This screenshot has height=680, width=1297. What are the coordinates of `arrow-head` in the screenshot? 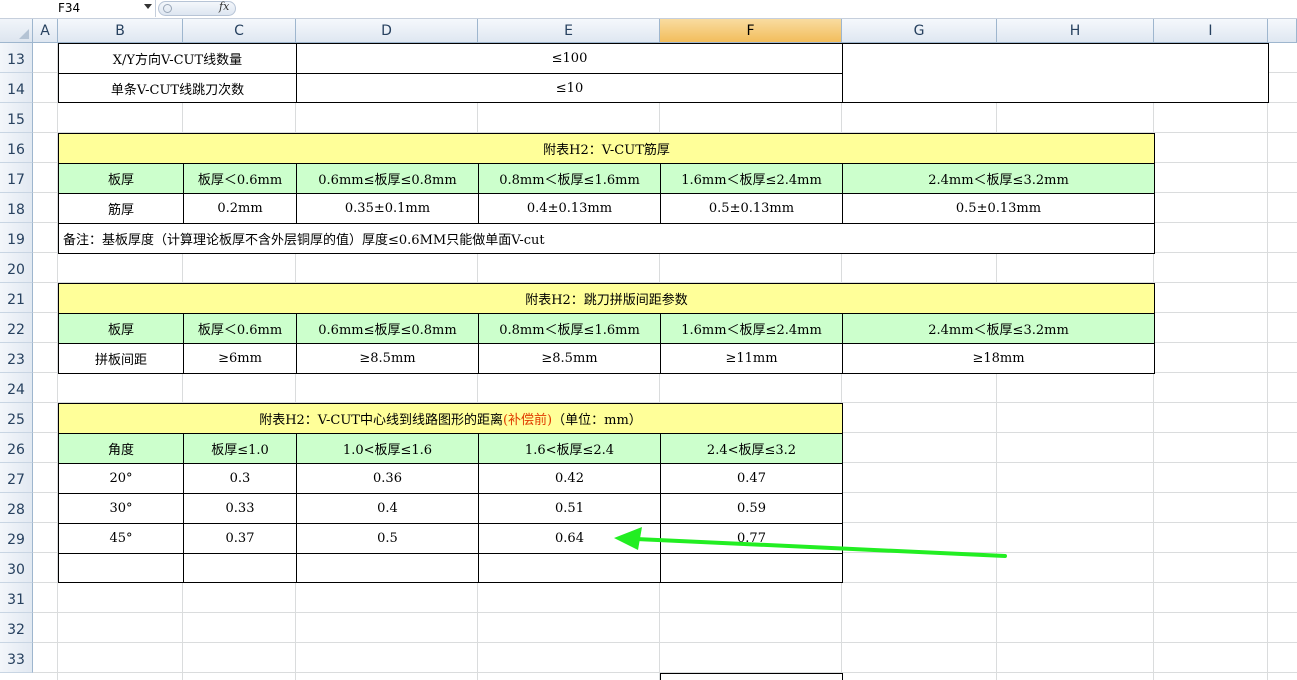 It's located at (628, 538).